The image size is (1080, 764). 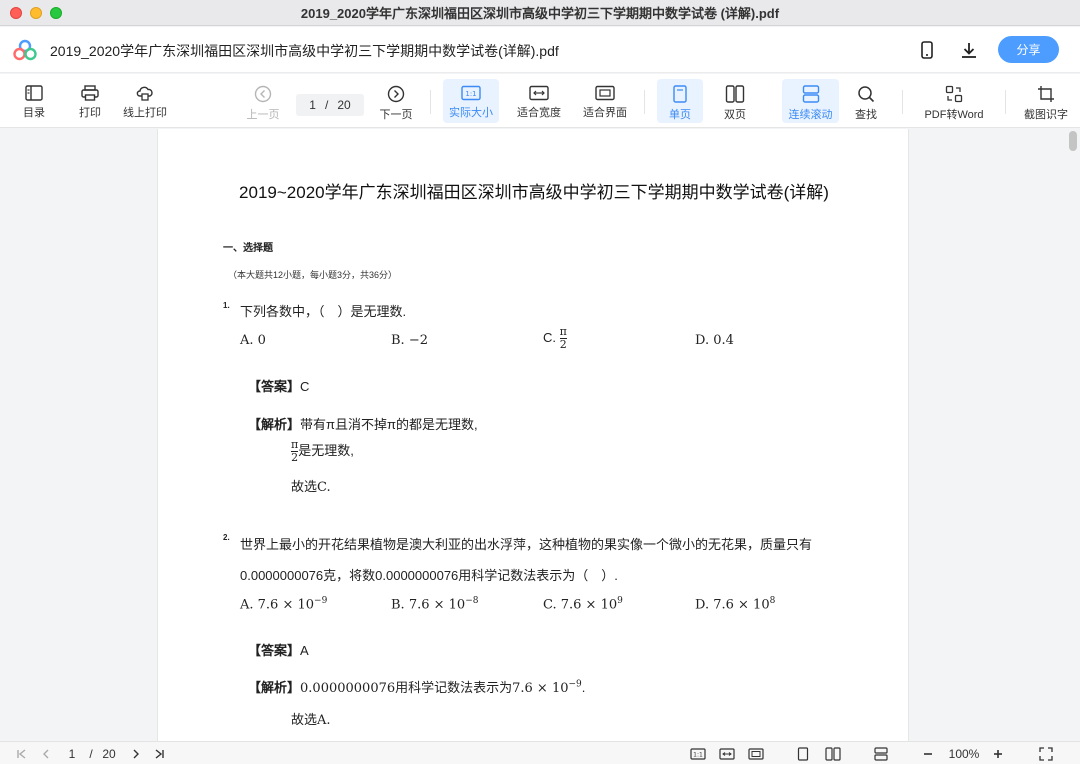 What do you see at coordinates (90, 93) in the screenshot?
I see `printer-icon` at bounding box center [90, 93].